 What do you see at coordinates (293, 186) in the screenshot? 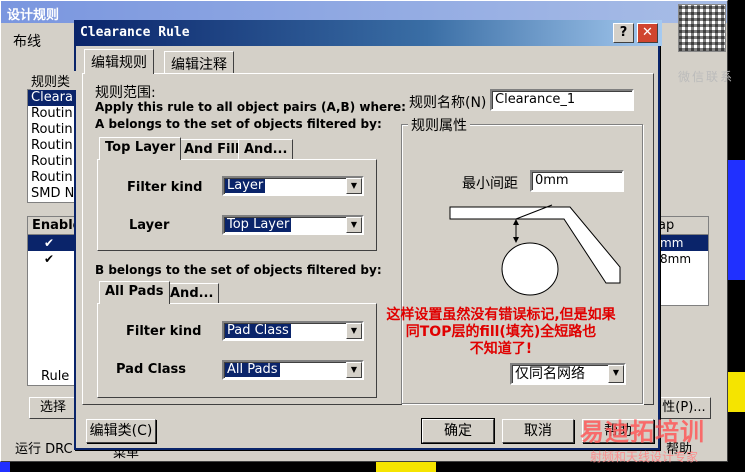
I see `a-filter-kind-select: Layer ▼` at bounding box center [293, 186].